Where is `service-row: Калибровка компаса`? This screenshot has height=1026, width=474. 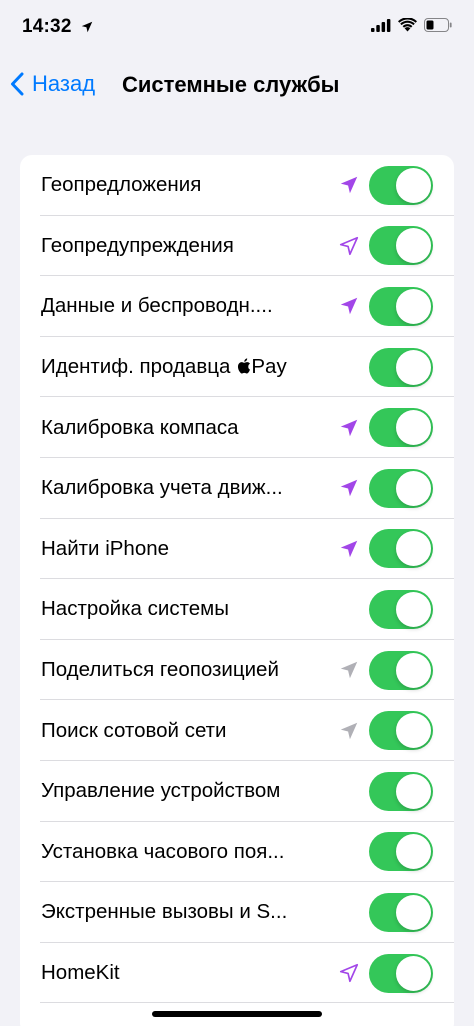
service-row: Калибровка компаса is located at coordinates (237, 427).